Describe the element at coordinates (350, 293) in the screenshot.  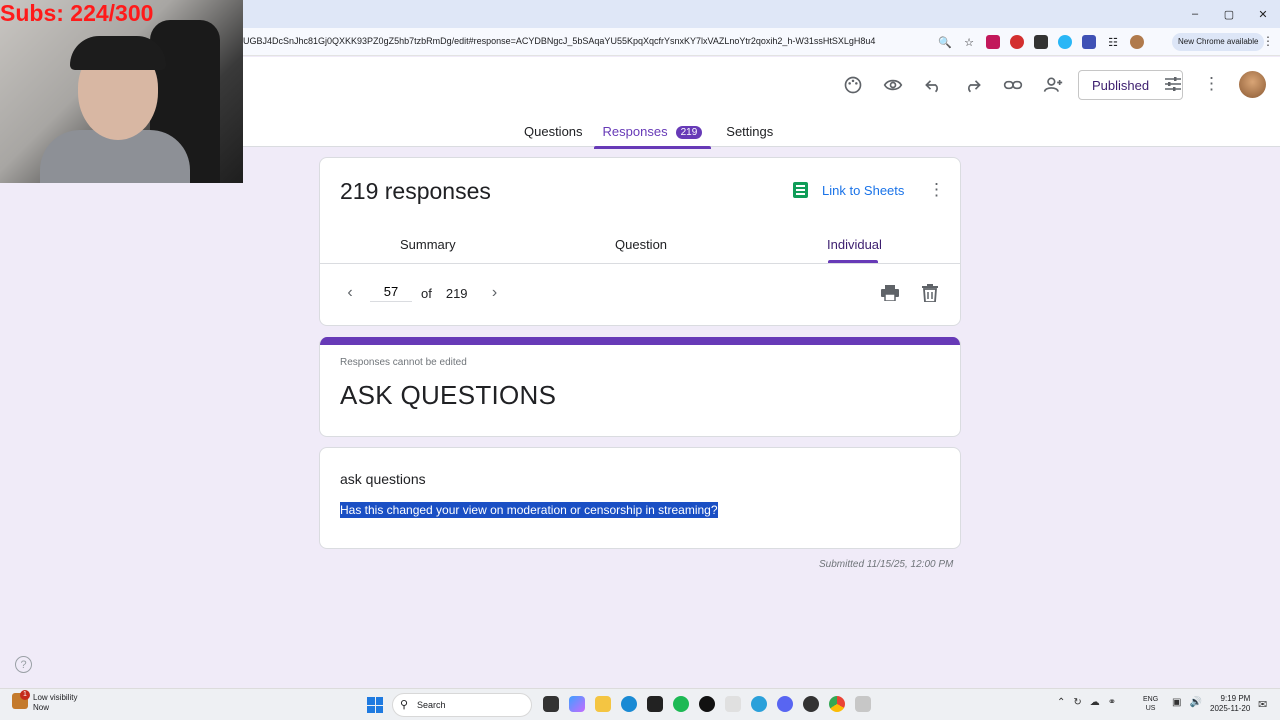
I see `previous-response-icon: ‹` at that location.